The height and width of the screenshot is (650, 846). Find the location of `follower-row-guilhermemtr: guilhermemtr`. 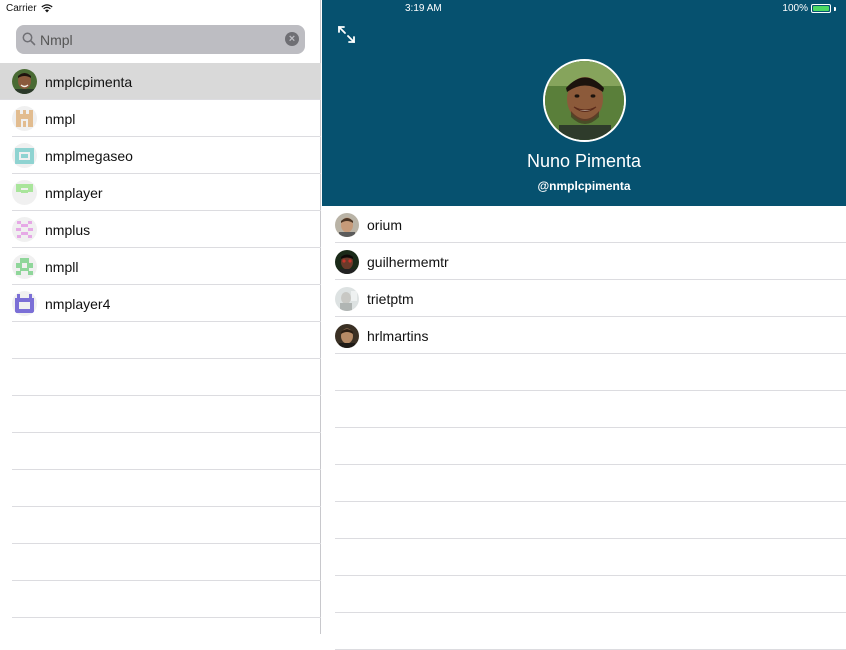

follower-row-guilhermemtr: guilhermemtr is located at coordinates (584, 261).